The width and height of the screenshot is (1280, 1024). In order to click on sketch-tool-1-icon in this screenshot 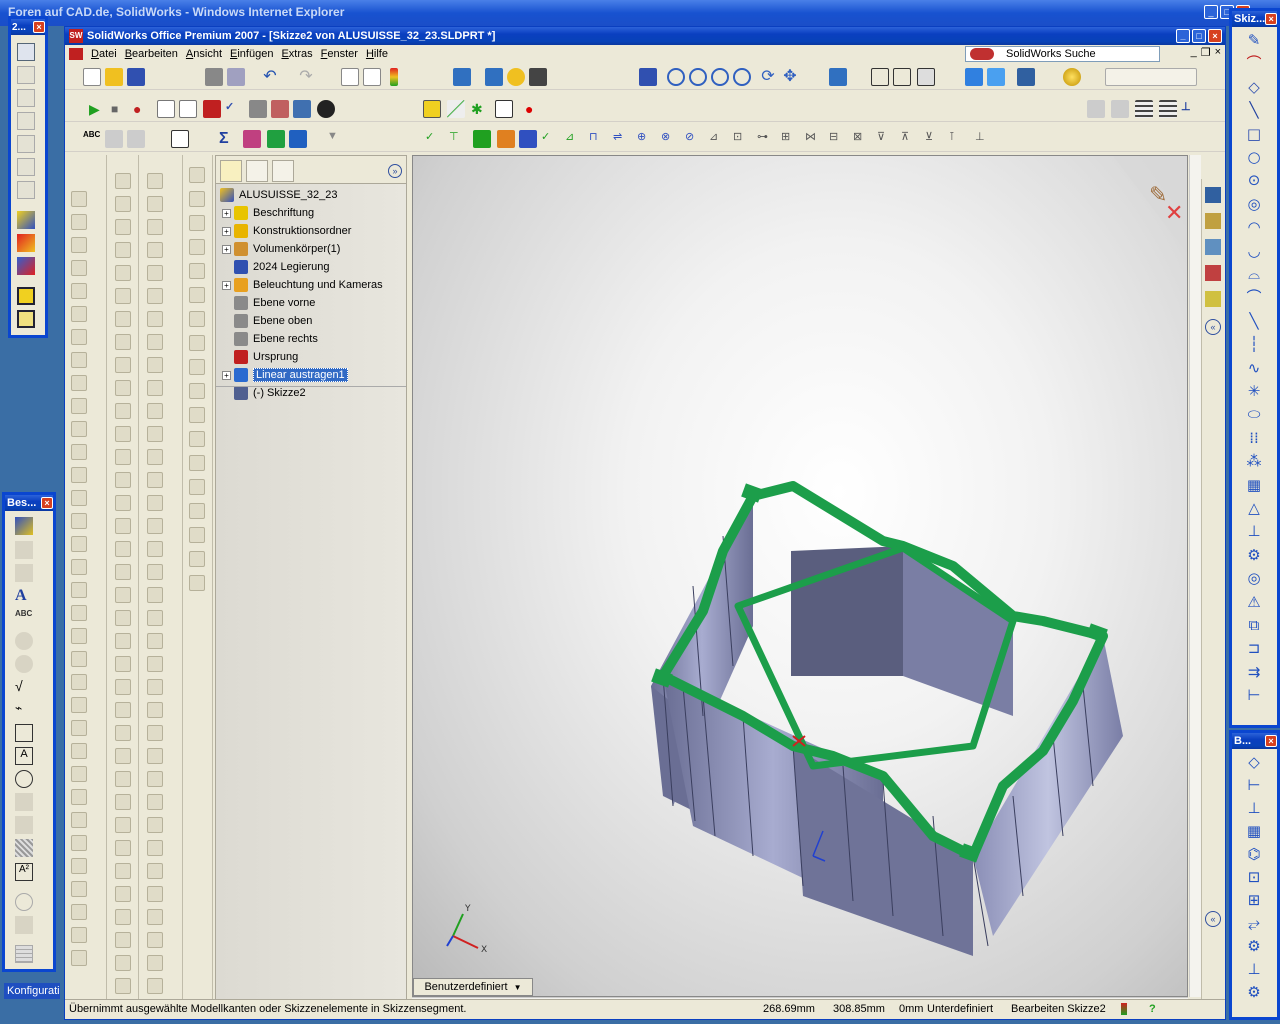, I will do `click(252, 139)`.